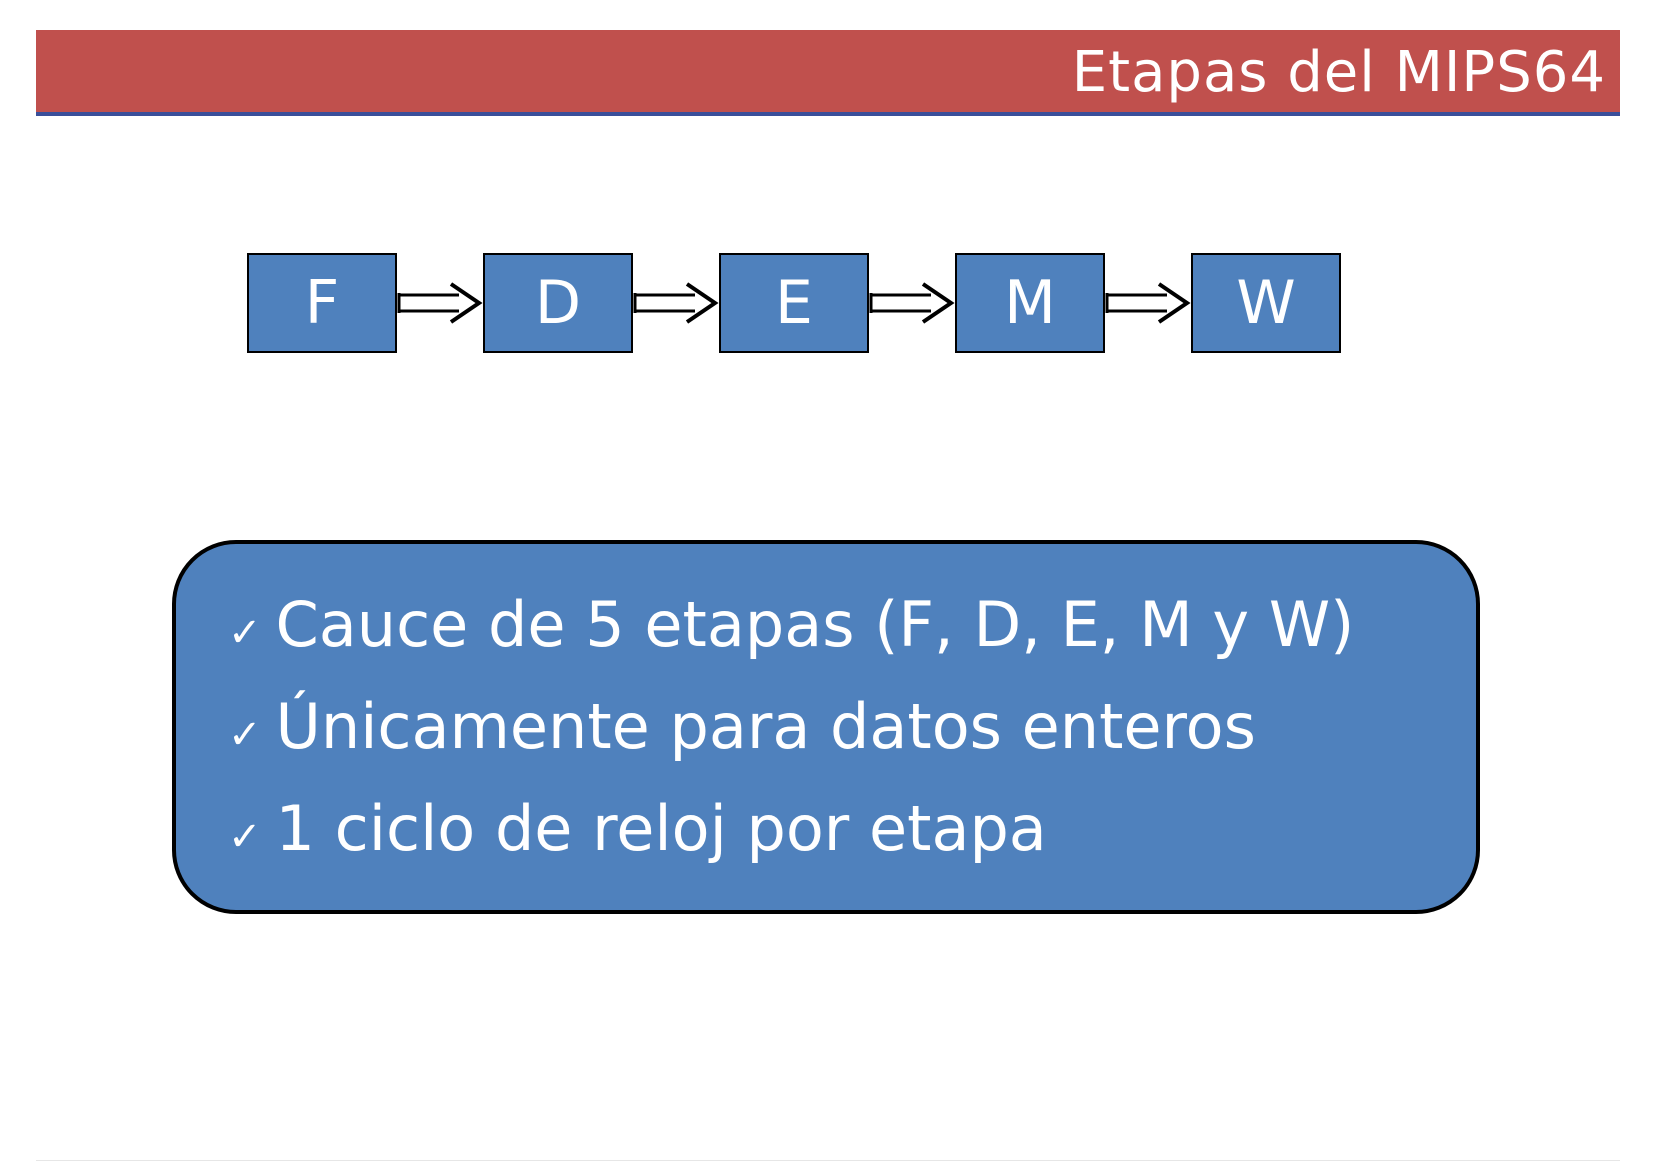  What do you see at coordinates (661, 828) in the screenshot?
I see `bullet-text: 1 ciclo de reloj por etapa` at bounding box center [661, 828].